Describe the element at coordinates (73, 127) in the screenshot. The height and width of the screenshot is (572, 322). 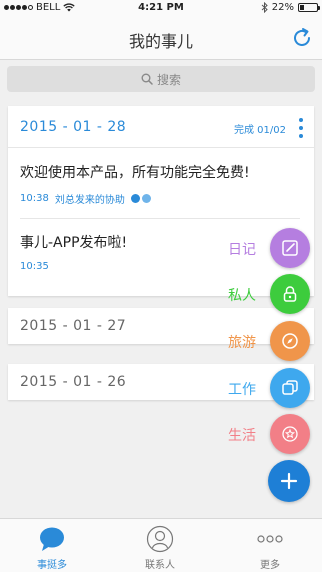
I see `day-card-date: 2015 - 01 - 28` at that location.